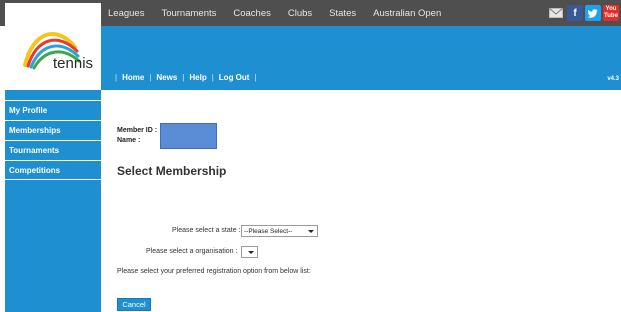  I want to click on organisation-select, so click(249, 252).